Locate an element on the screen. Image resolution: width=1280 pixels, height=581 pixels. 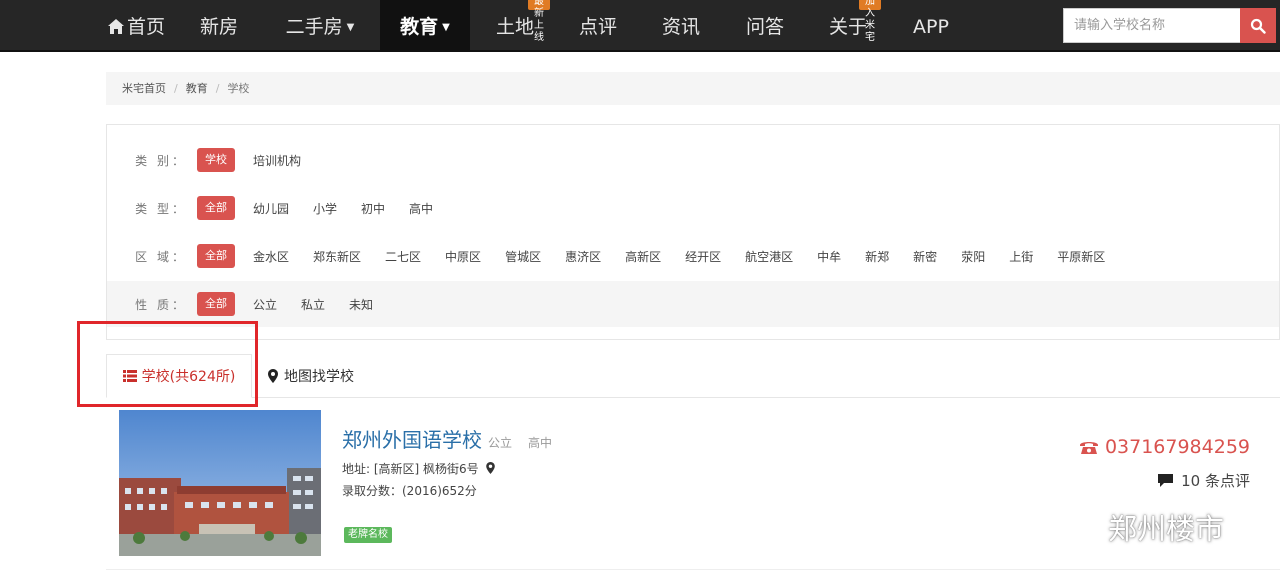
phone-icon is located at coordinates (1088, 448).